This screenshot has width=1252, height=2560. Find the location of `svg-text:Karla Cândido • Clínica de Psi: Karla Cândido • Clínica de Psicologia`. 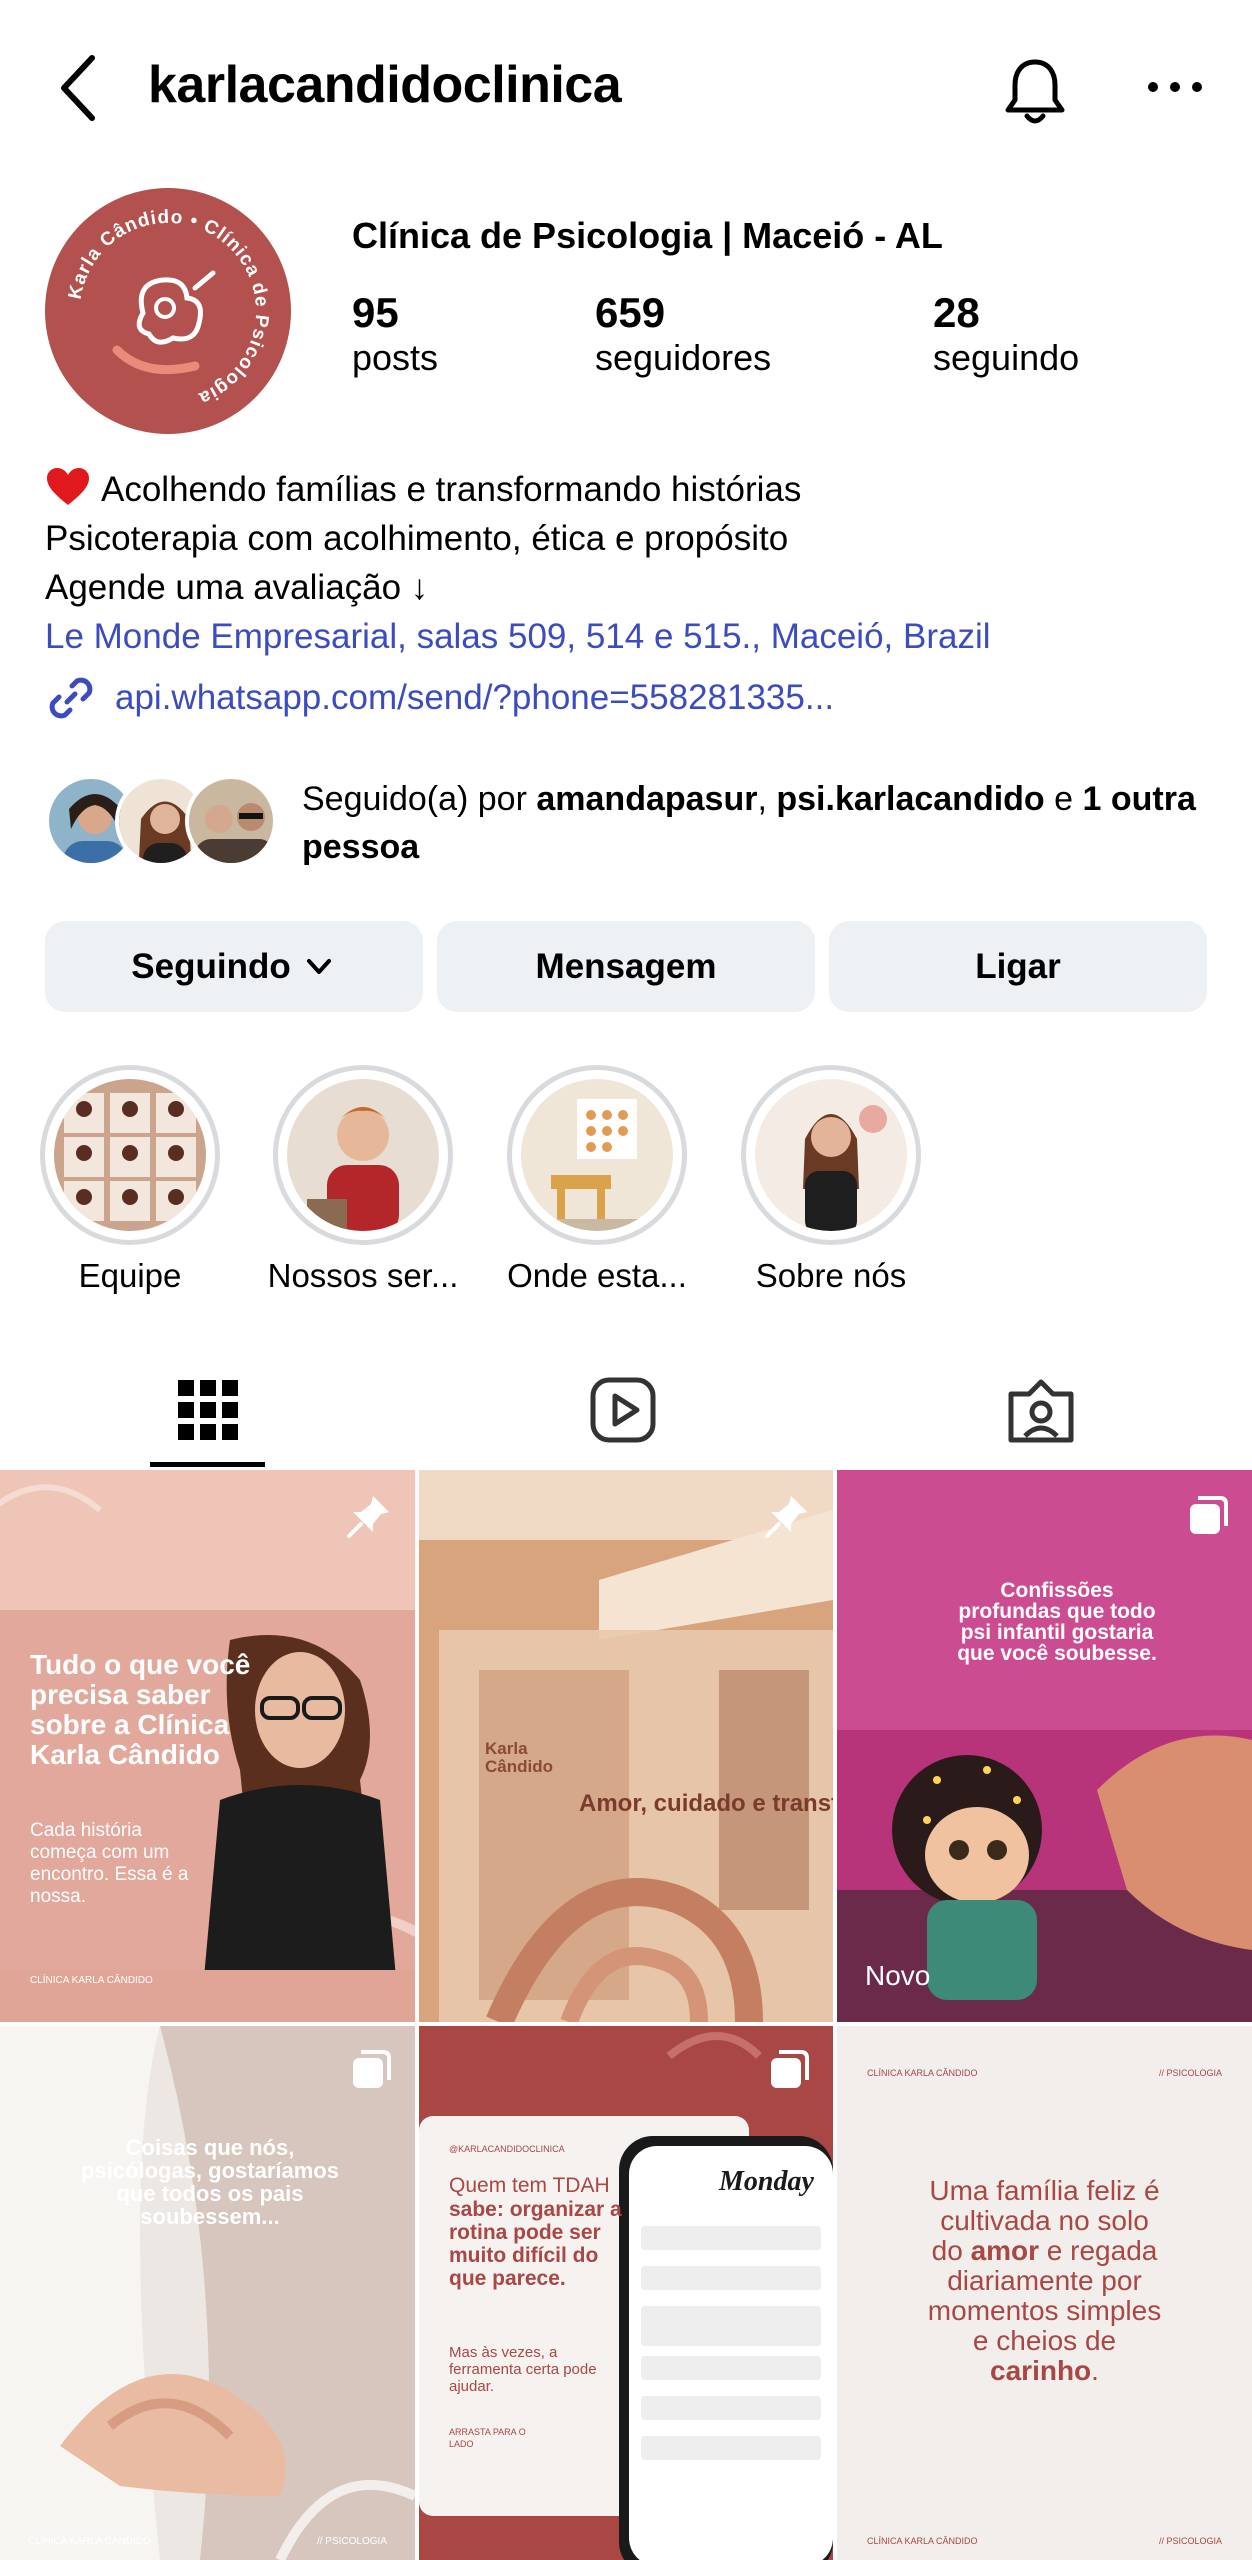

svg-text:Karla Cândido • Clínica de Psi: Karla Cândido • Clínica de Psicologia is located at coordinates (168, 308).